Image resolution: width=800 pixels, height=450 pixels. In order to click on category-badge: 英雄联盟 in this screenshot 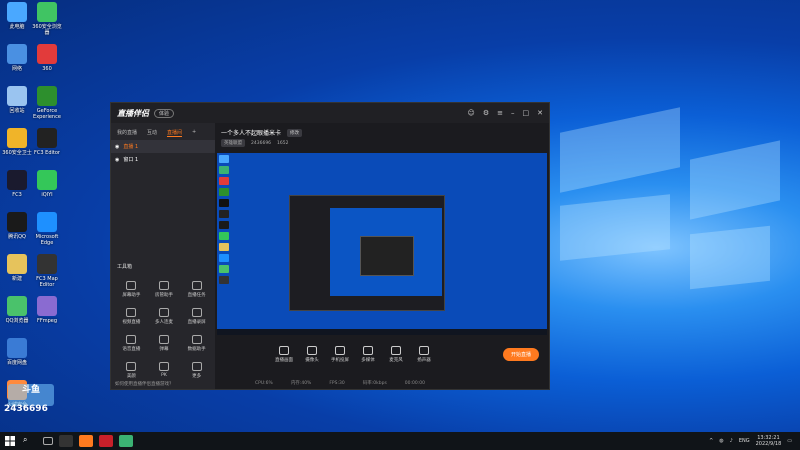, I will do `click(233, 143)`.